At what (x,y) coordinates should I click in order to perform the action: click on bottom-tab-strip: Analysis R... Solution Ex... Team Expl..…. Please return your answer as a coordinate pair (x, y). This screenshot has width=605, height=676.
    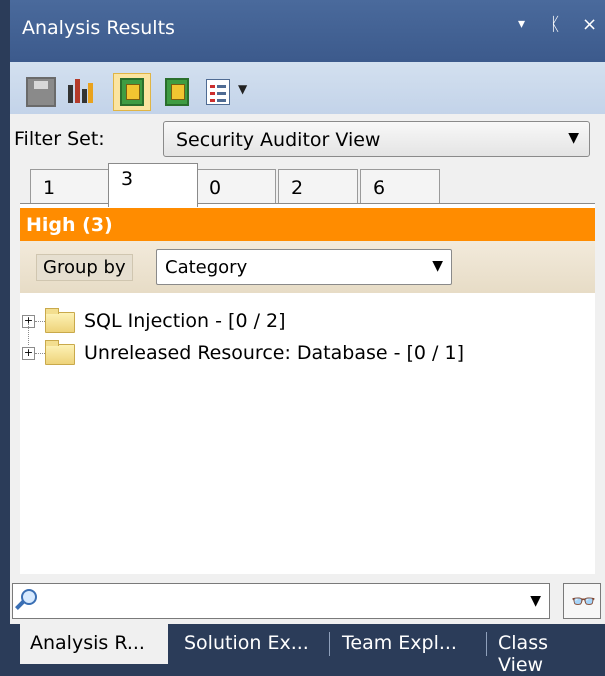
    Looking at the image, I should click on (307, 650).